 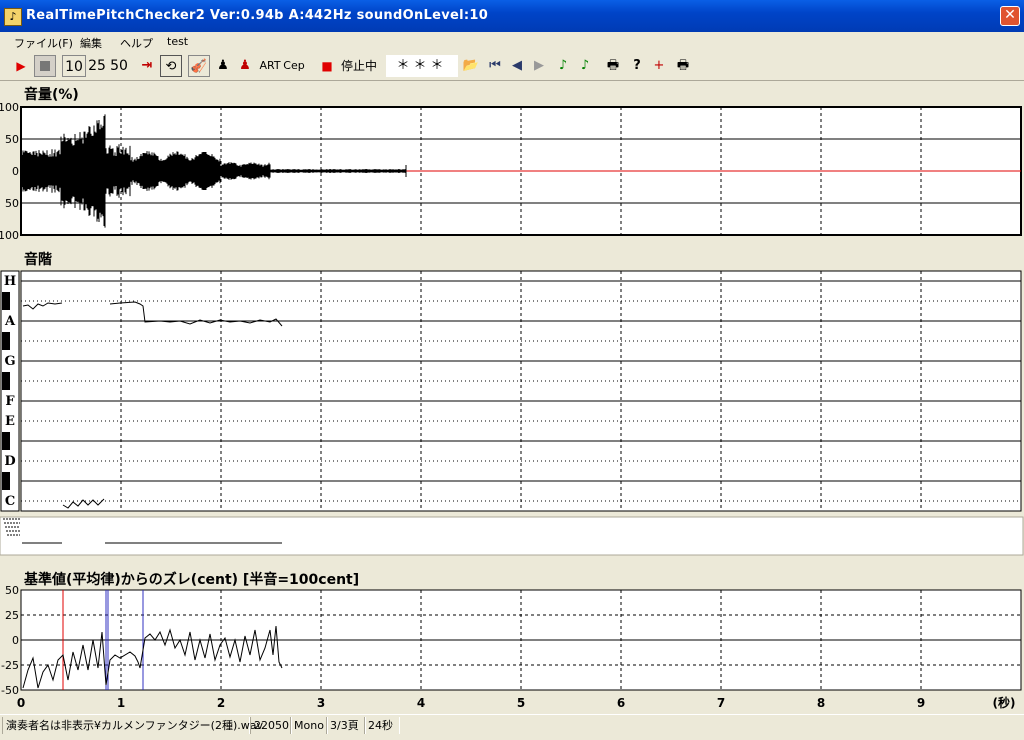 What do you see at coordinates (12, 615) in the screenshot?
I see `deviation-y-tick-label: 25` at bounding box center [12, 615].